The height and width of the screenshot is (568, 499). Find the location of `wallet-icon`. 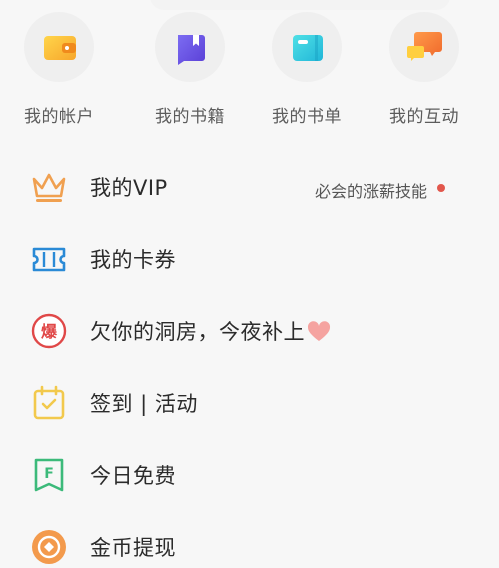

wallet-icon is located at coordinates (60, 48).